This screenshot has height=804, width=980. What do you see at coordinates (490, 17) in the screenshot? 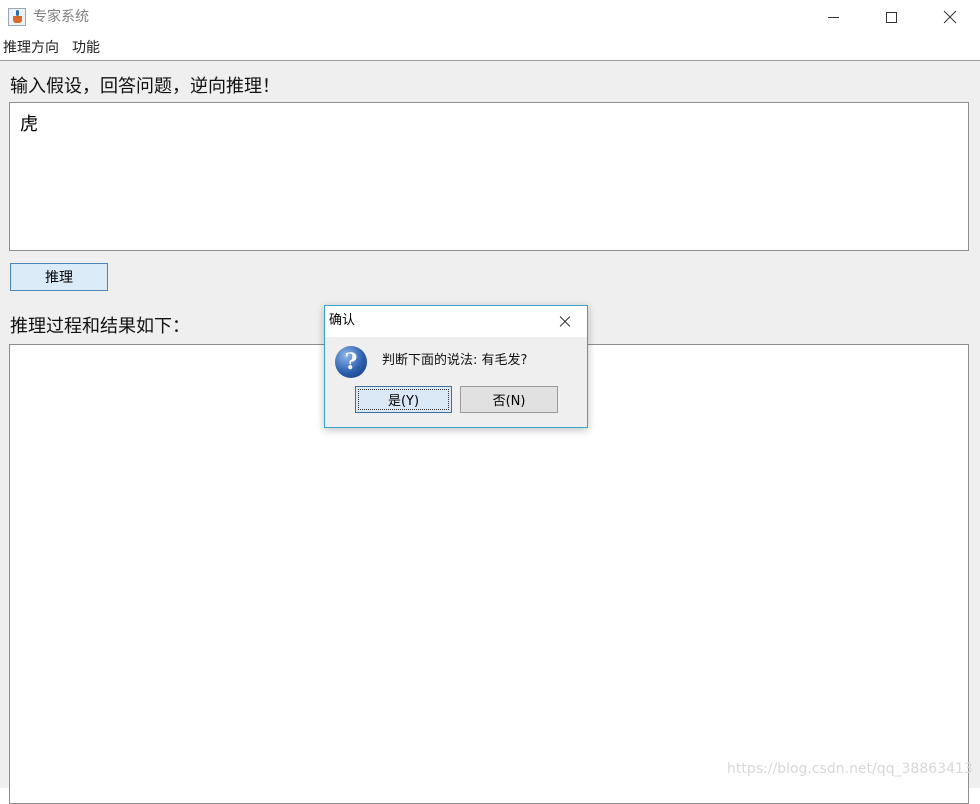
I see `window-titlebar: 专家系统` at bounding box center [490, 17].